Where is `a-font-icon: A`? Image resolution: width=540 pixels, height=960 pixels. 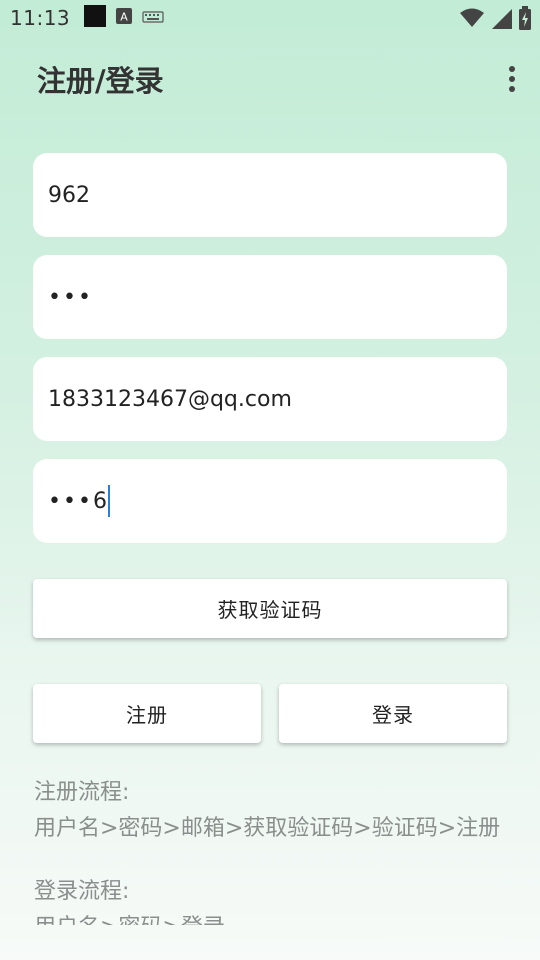 a-font-icon: A is located at coordinates (124, 18).